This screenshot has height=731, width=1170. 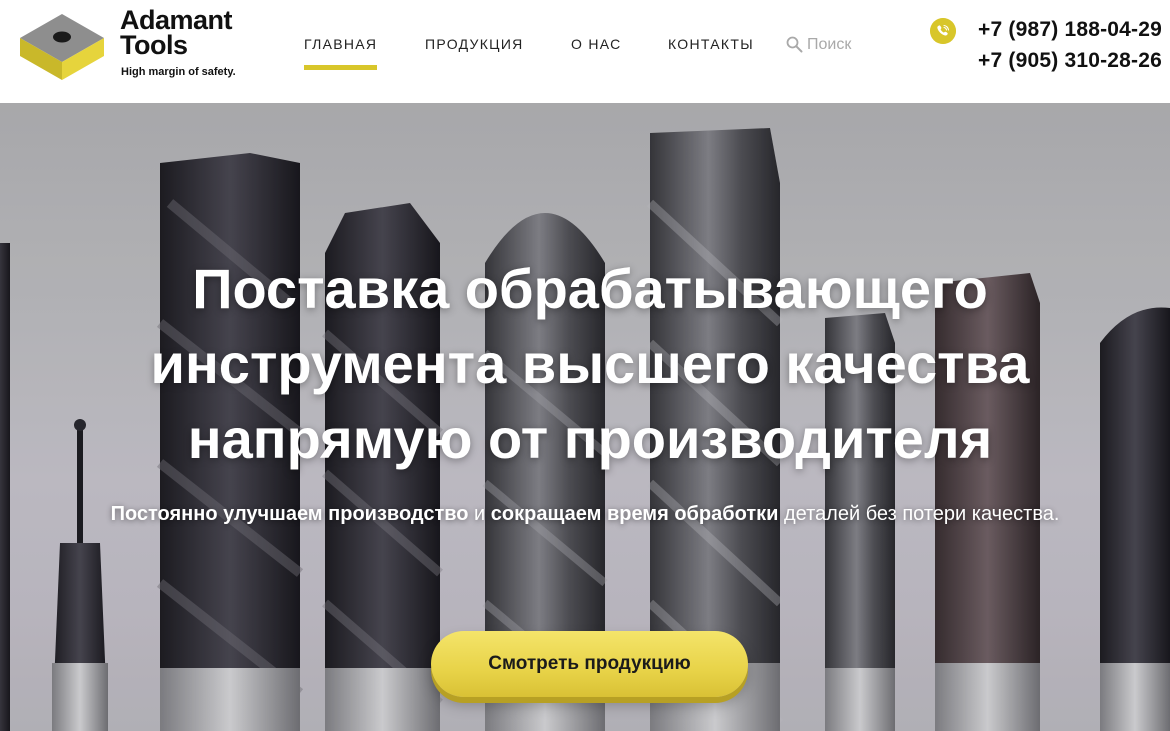 I want to click on phone-link-1: +7 (987) 188-04-29, so click(x=1070, y=30).